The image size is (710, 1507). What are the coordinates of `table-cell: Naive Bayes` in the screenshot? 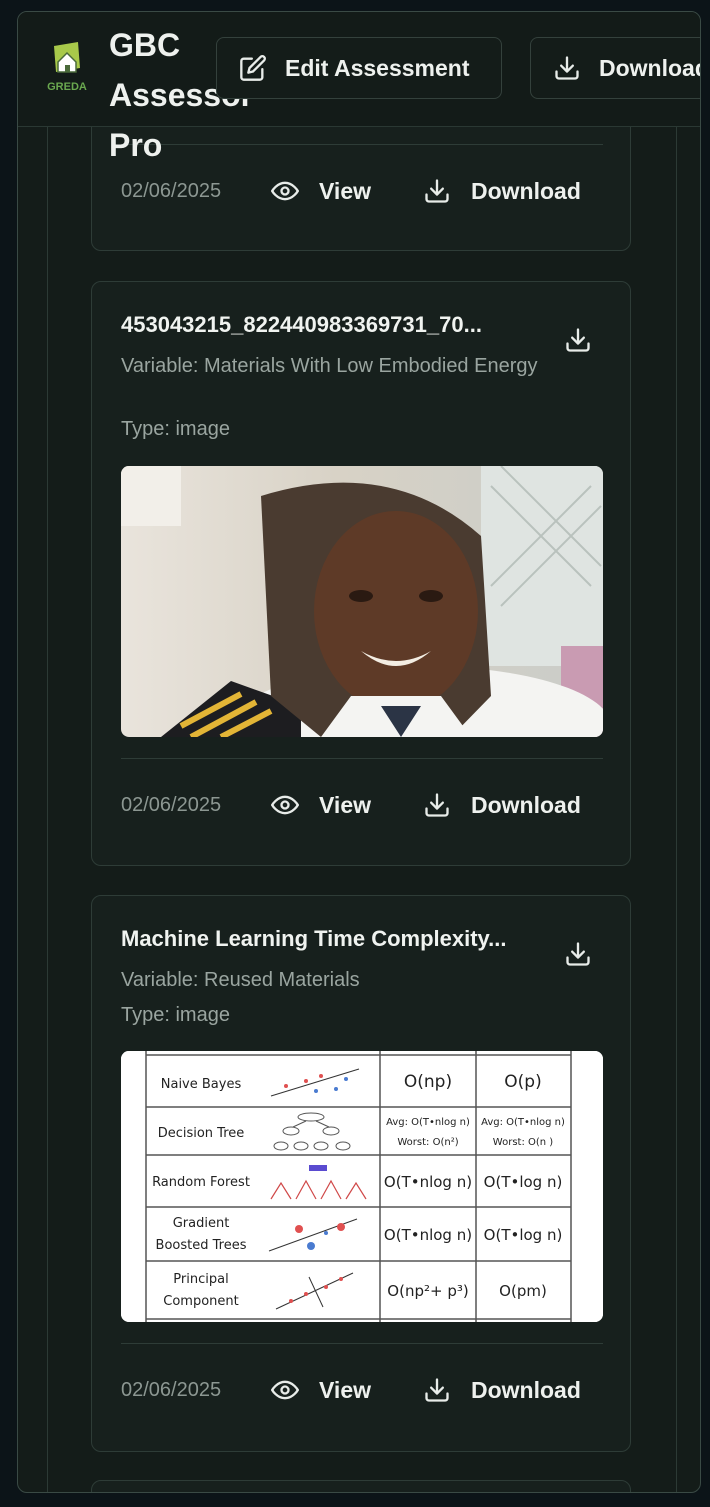 It's located at (201, 1084).